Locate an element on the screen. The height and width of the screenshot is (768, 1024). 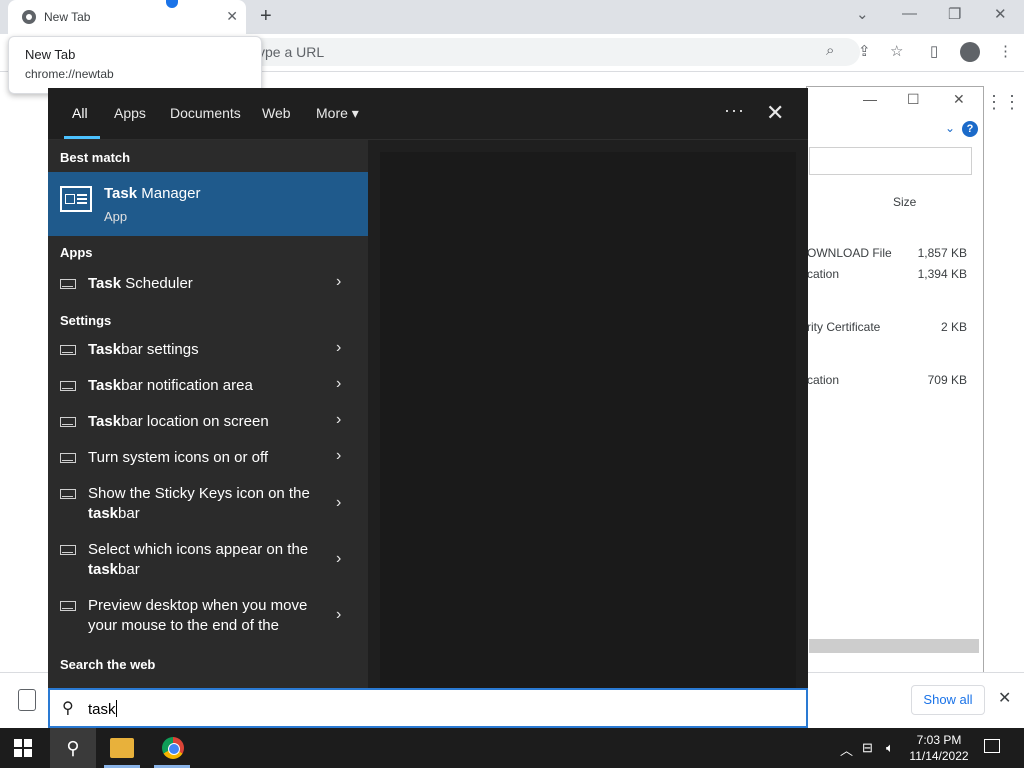
file-explorer-icon is located at coordinates (122, 748).